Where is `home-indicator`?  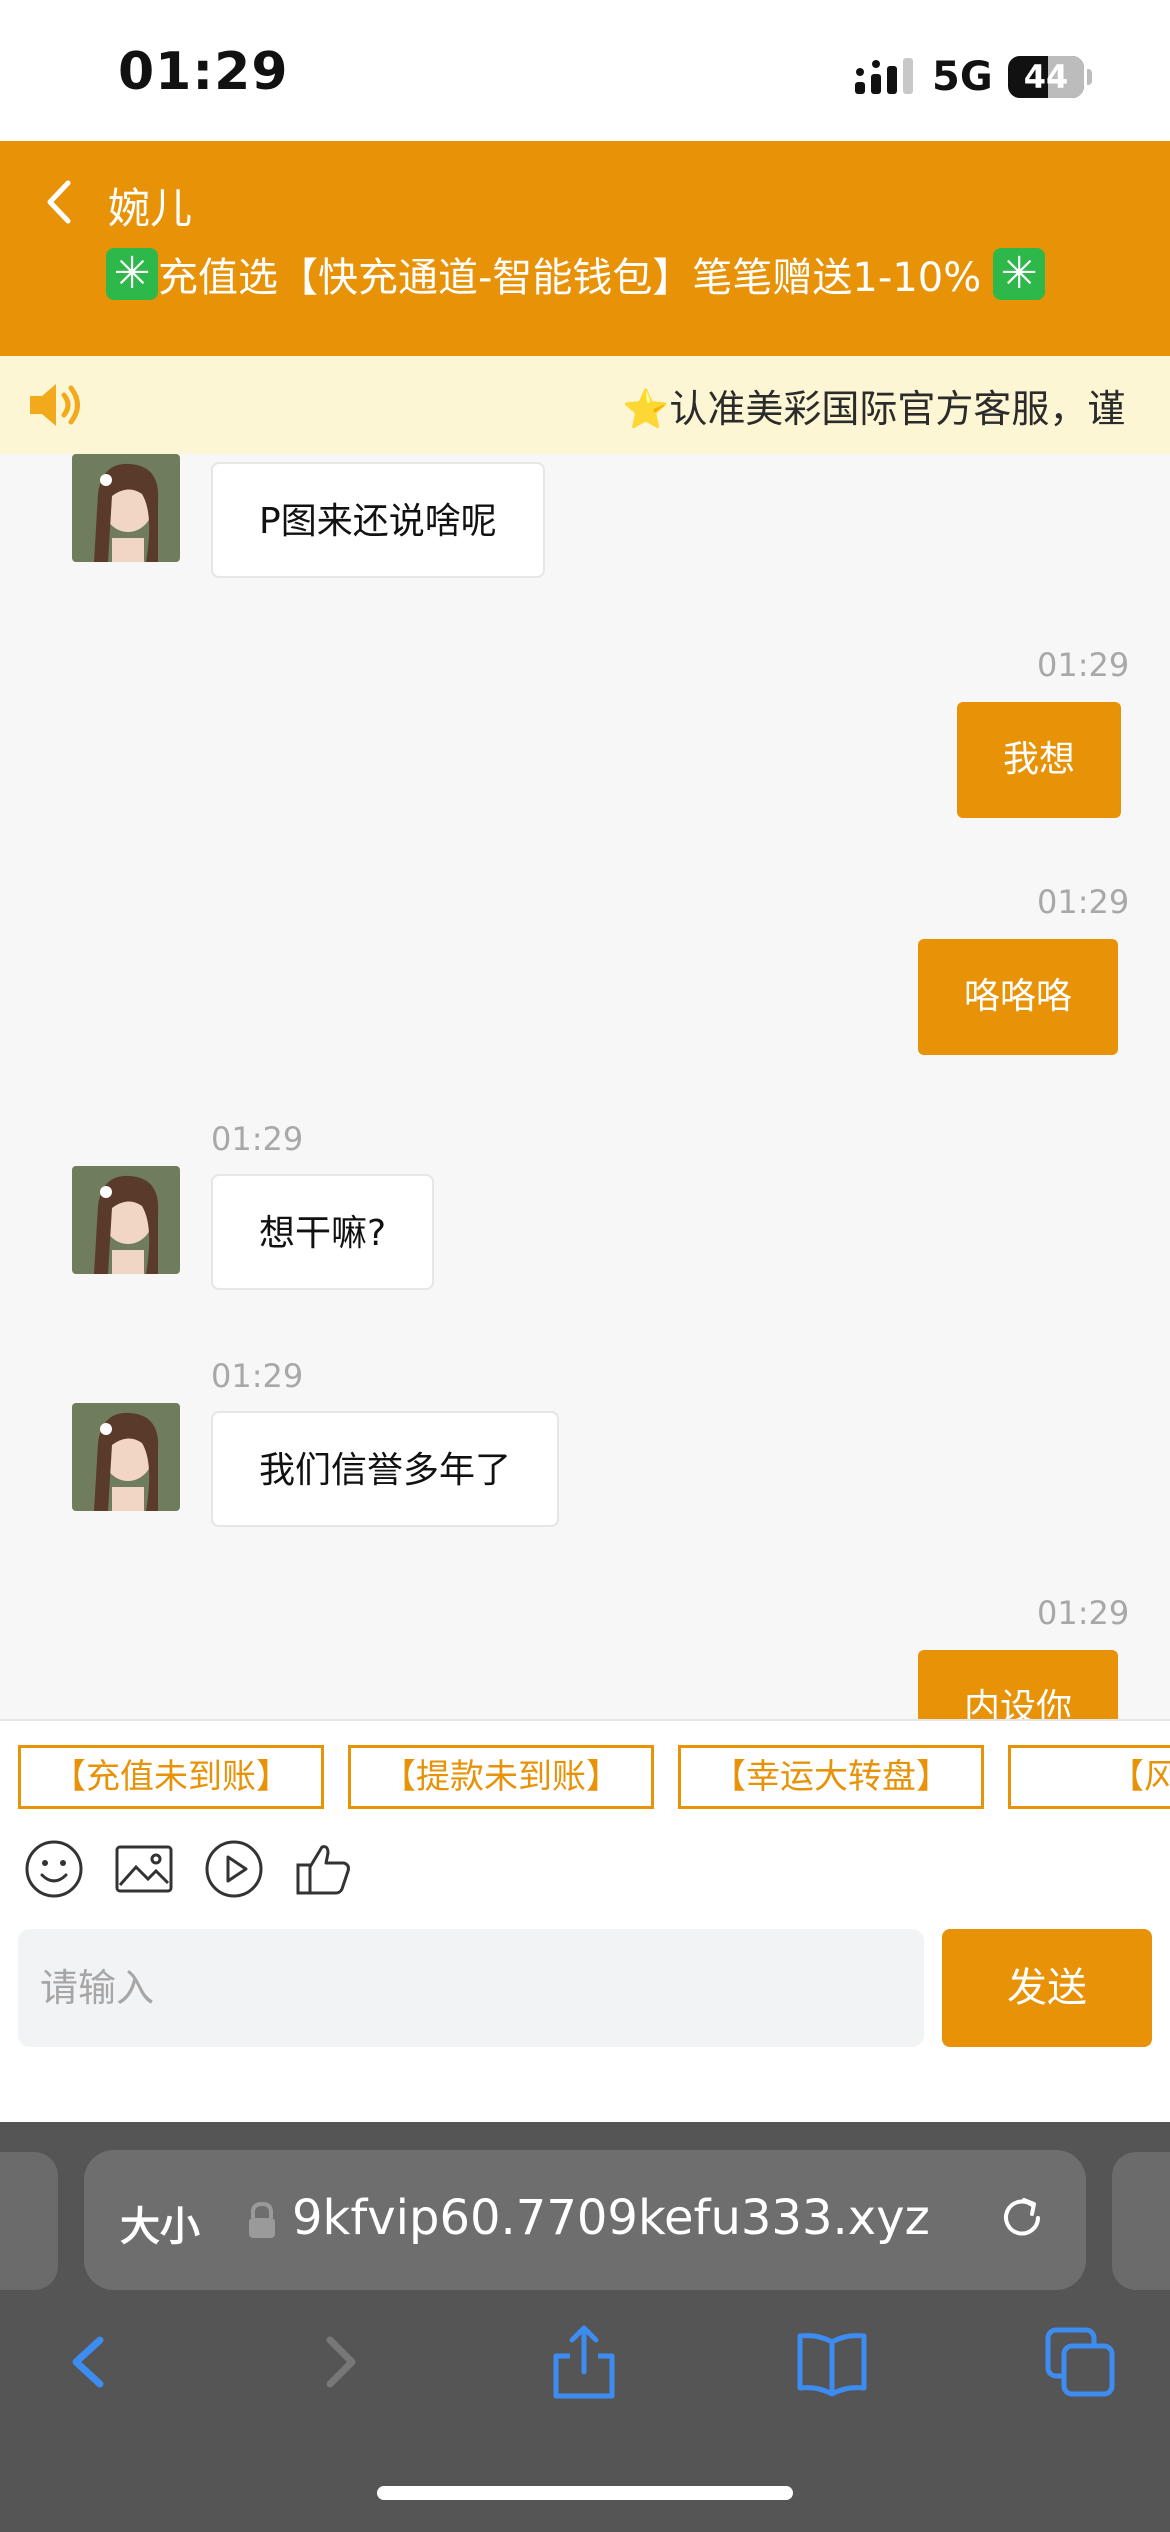 home-indicator is located at coordinates (585, 2493).